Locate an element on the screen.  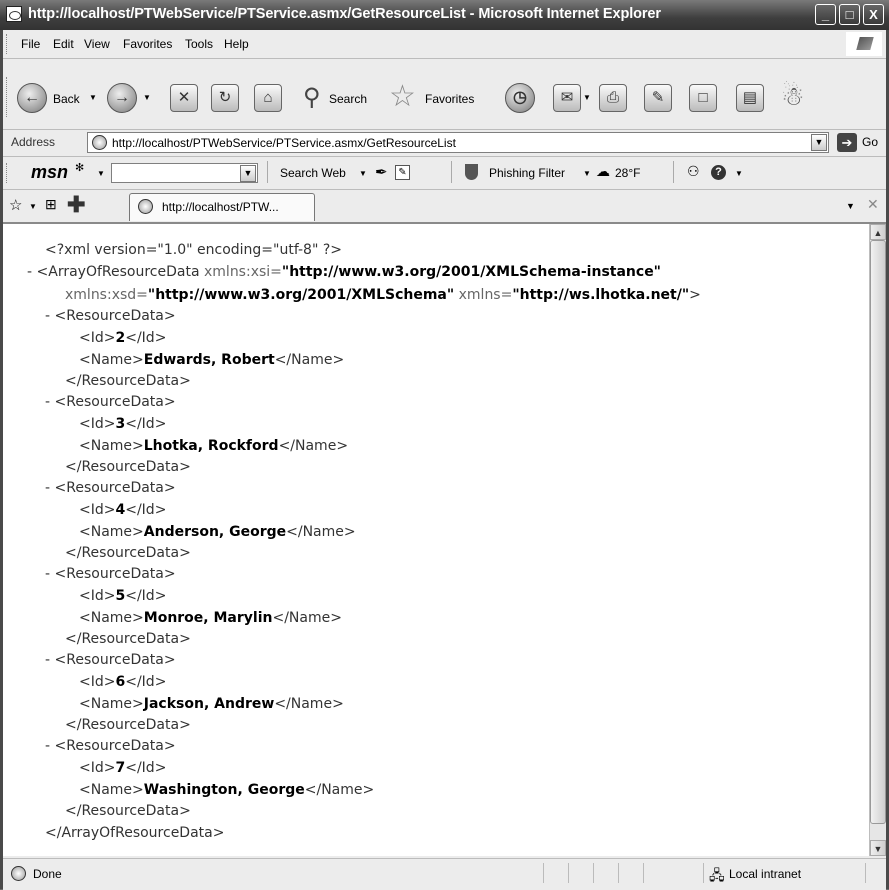
address-label: Address is located at coordinates (33, 142).